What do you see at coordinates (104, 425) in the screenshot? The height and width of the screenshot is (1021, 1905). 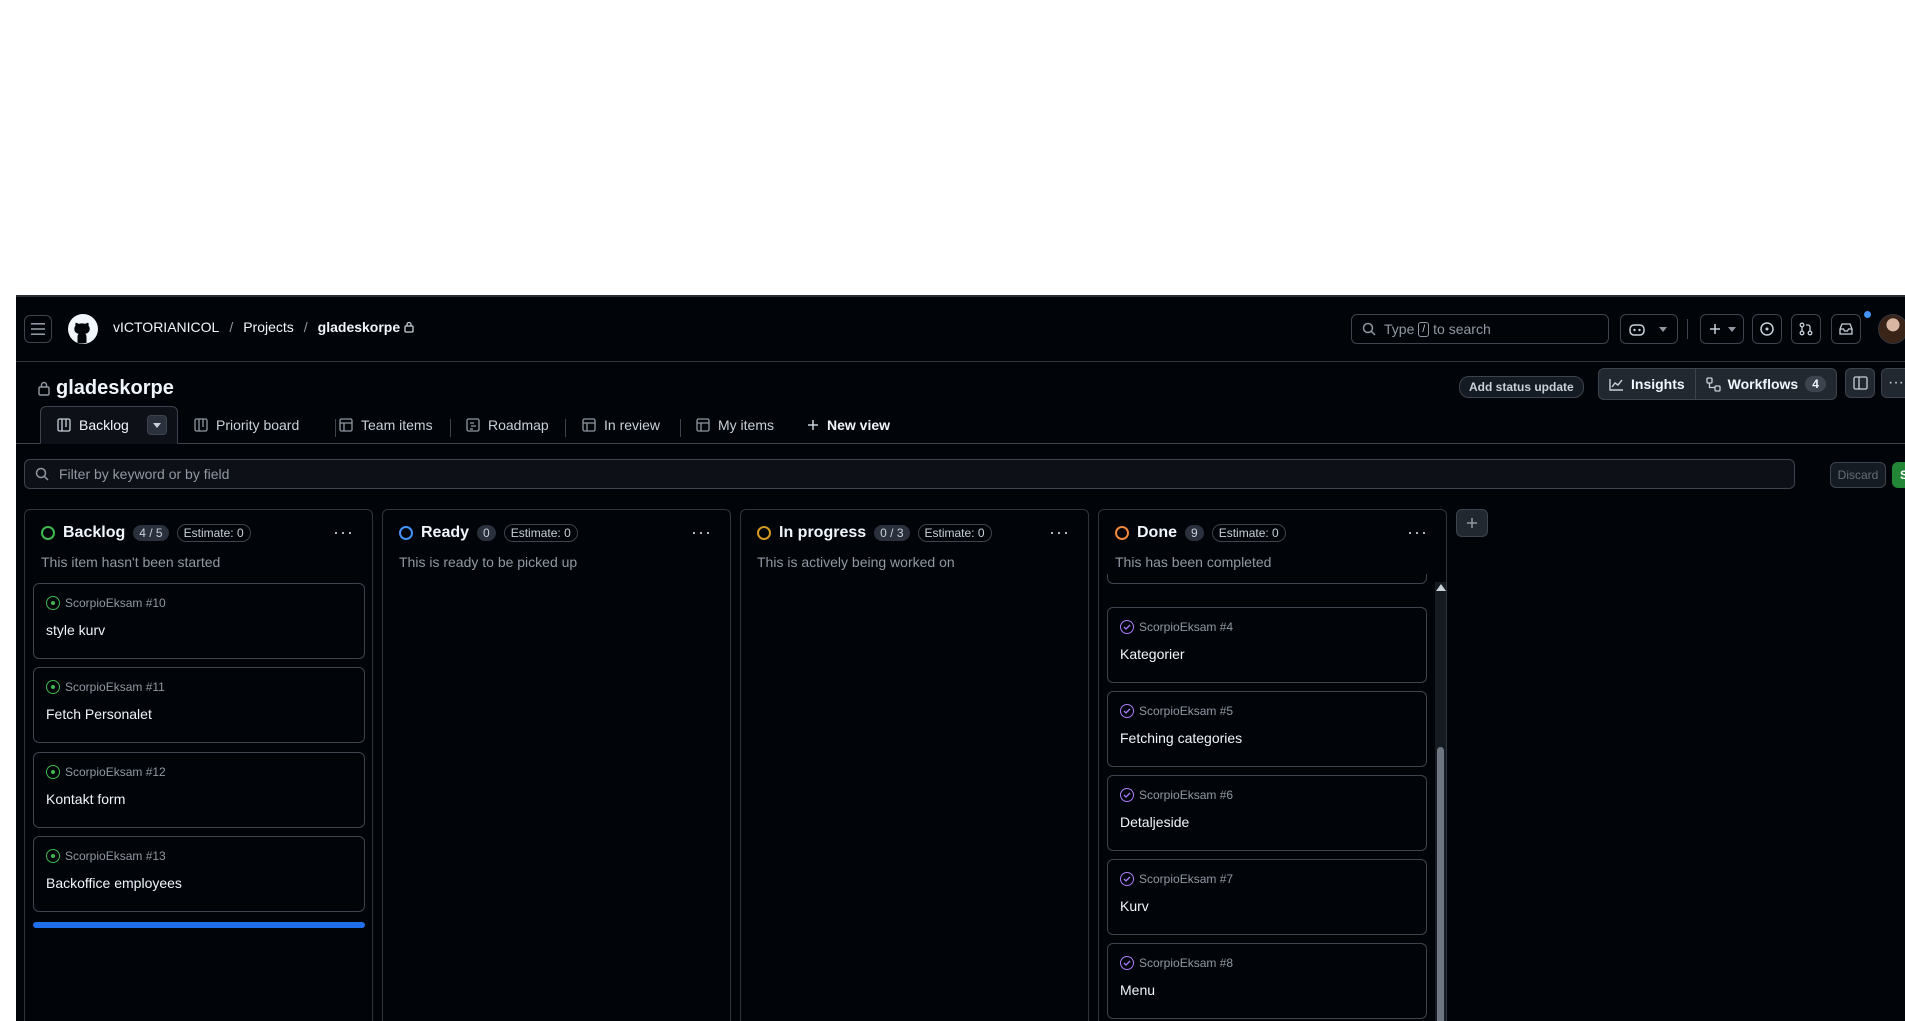 I see `tab-label: Backlog` at bounding box center [104, 425].